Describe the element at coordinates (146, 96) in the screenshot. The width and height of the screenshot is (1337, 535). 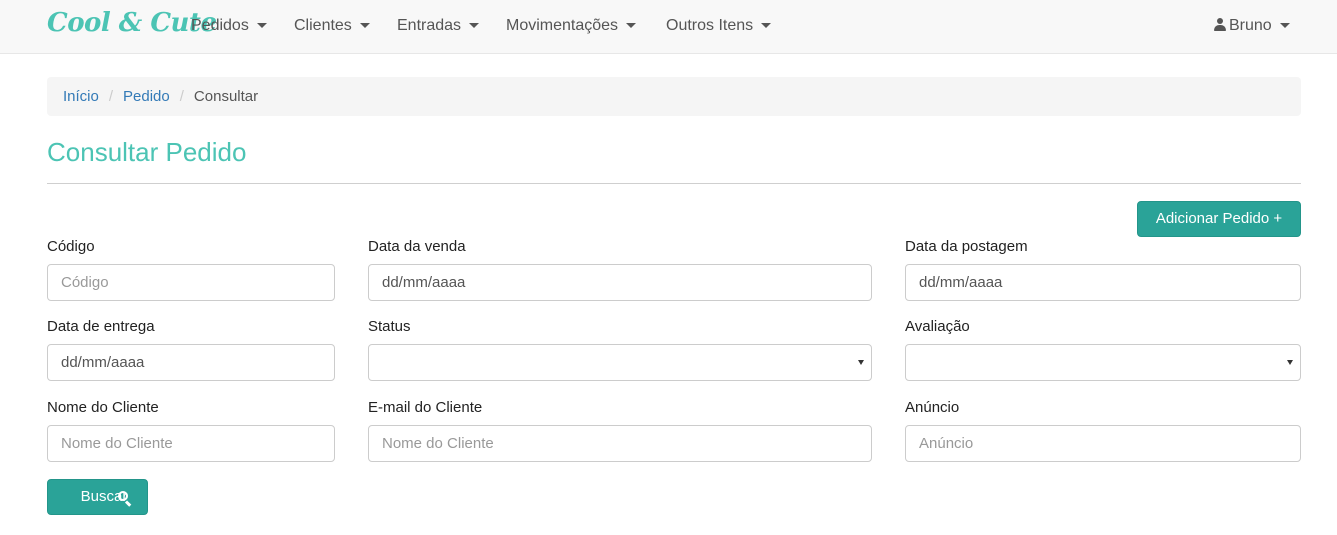
I see `breadcrumb-link-pedido: Pedido` at that location.